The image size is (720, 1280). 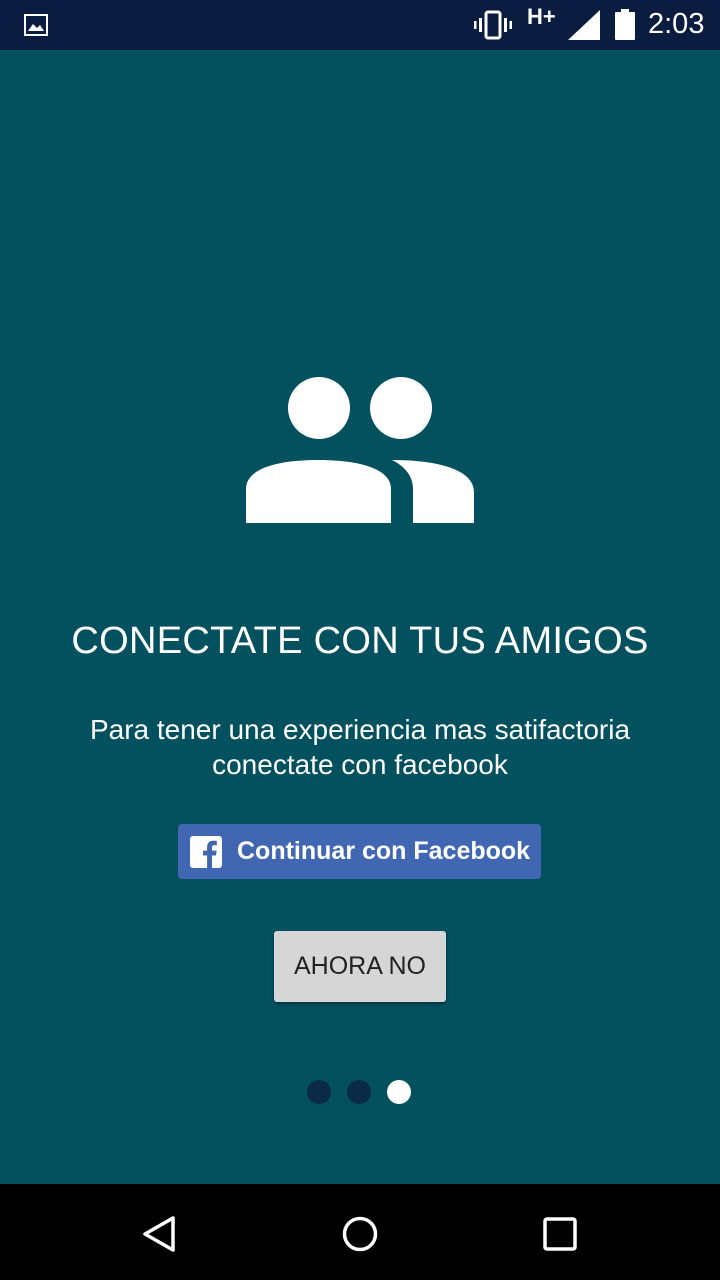 I want to click on gallery-icon, so click(x=36, y=27).